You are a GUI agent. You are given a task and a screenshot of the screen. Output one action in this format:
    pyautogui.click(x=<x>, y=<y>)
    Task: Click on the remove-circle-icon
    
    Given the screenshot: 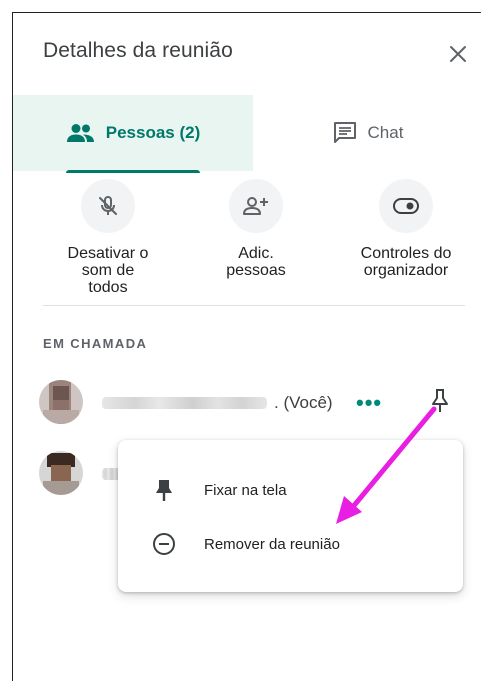 What is the action you would take?
    pyautogui.click(x=164, y=544)
    